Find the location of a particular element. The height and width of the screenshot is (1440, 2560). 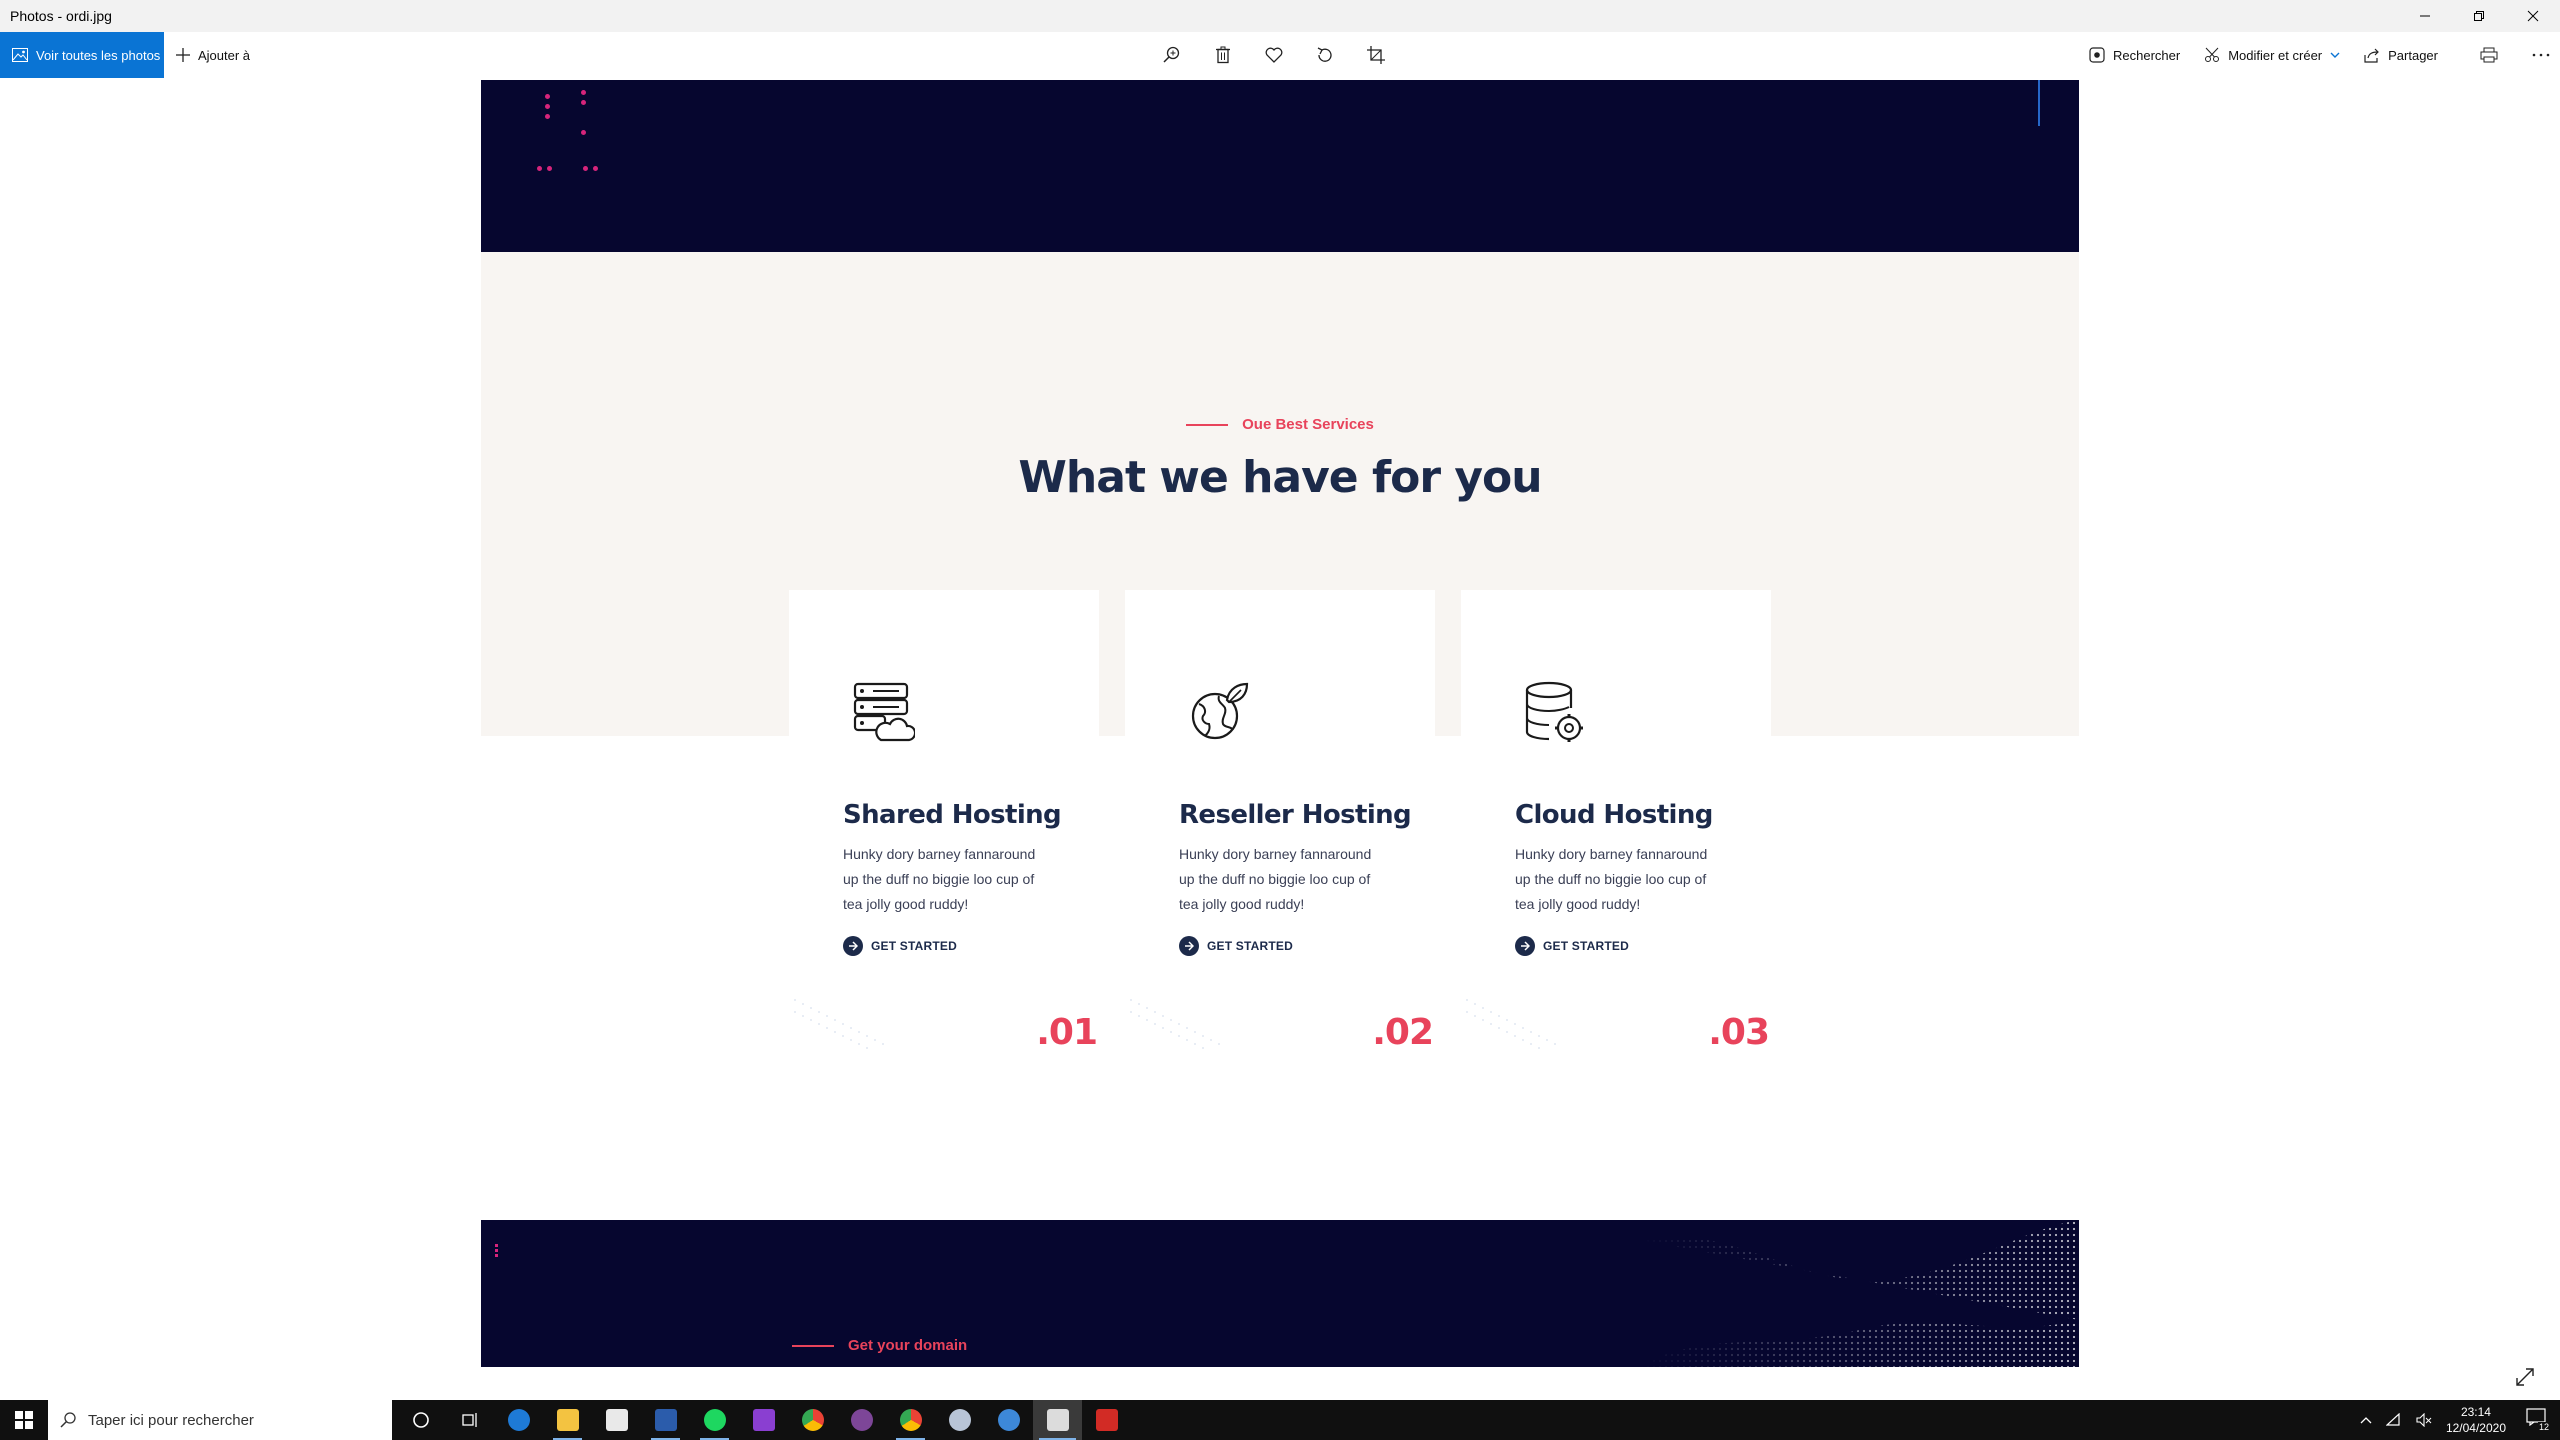

favorite-button is located at coordinates (1274, 55).